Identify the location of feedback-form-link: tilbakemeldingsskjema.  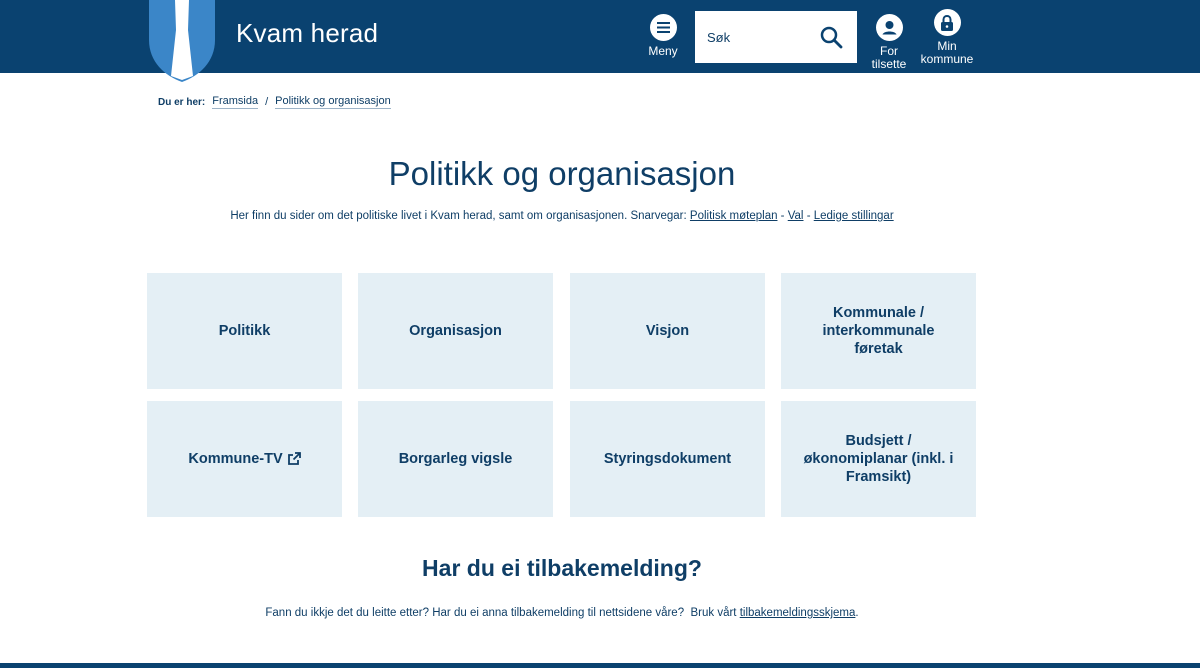
(798, 613).